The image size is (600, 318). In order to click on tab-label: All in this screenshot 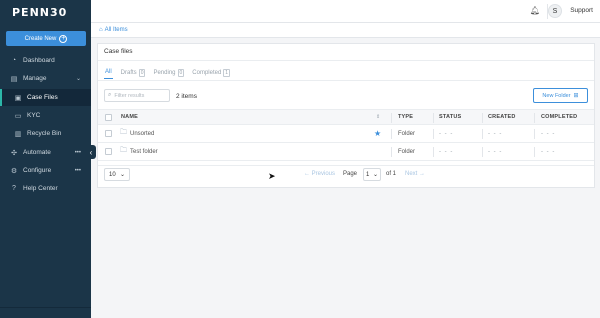, I will do `click(108, 72)`.